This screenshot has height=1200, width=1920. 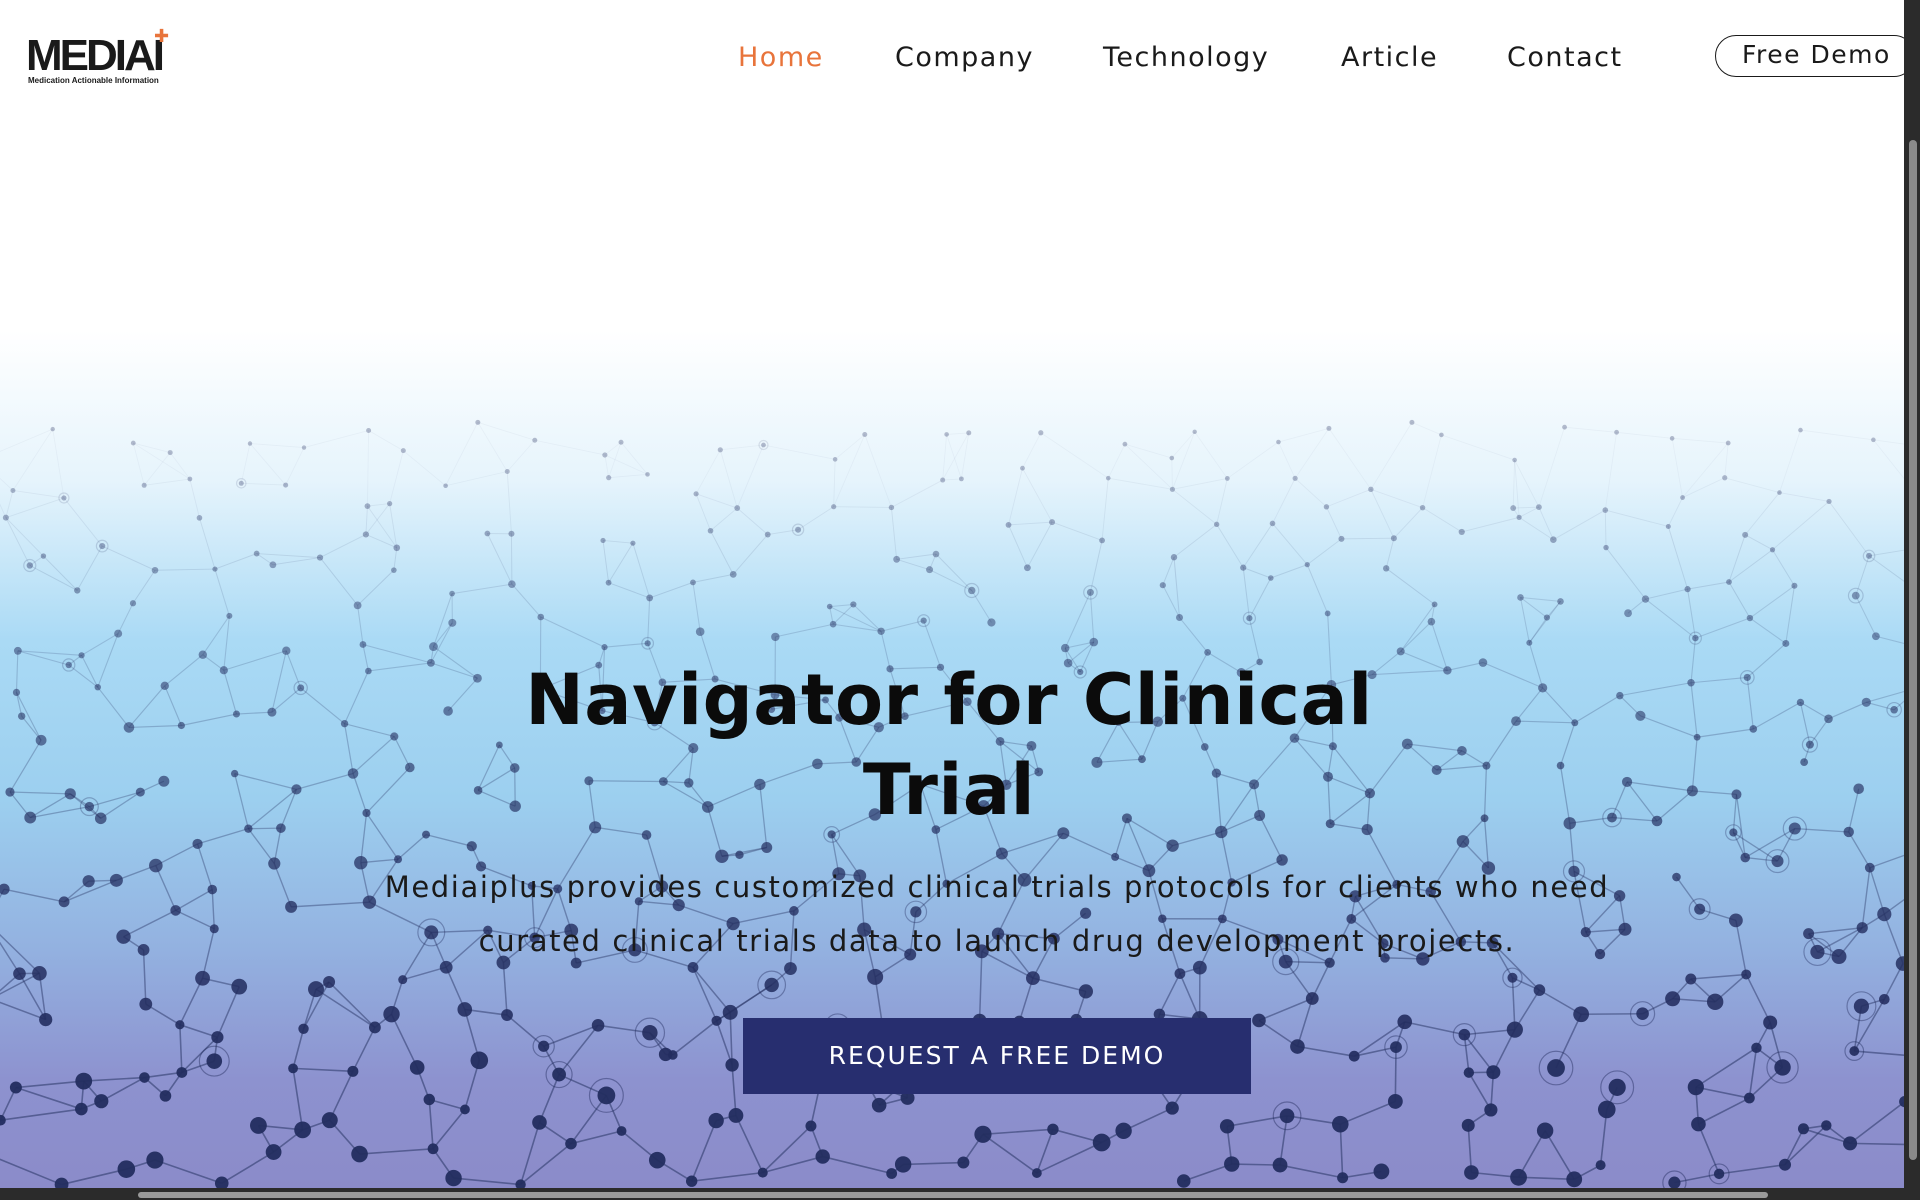 I want to click on logo-wordmark: MEDIAI, so click(x=95, y=55).